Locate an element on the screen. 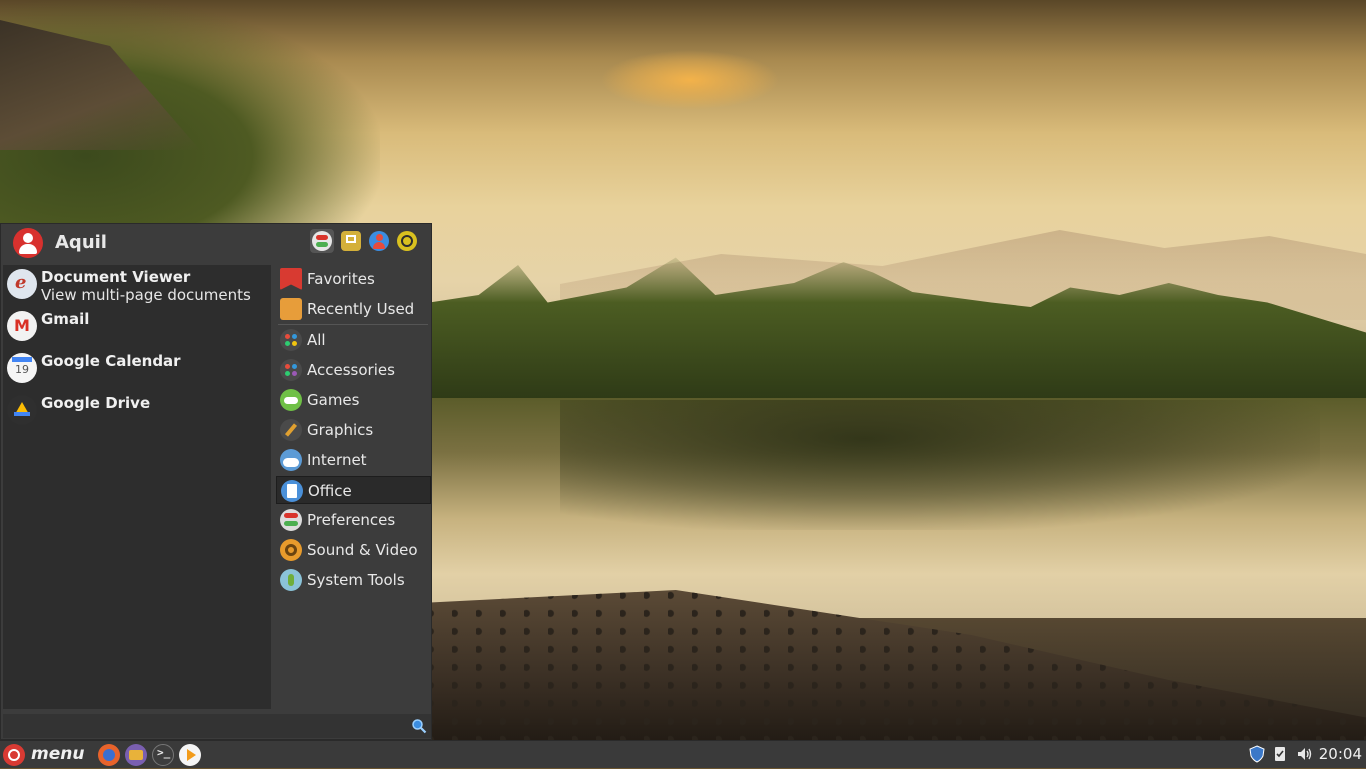 This screenshot has width=1366, height=769. taskbar: menu >_ 20:04 is located at coordinates (683, 754).